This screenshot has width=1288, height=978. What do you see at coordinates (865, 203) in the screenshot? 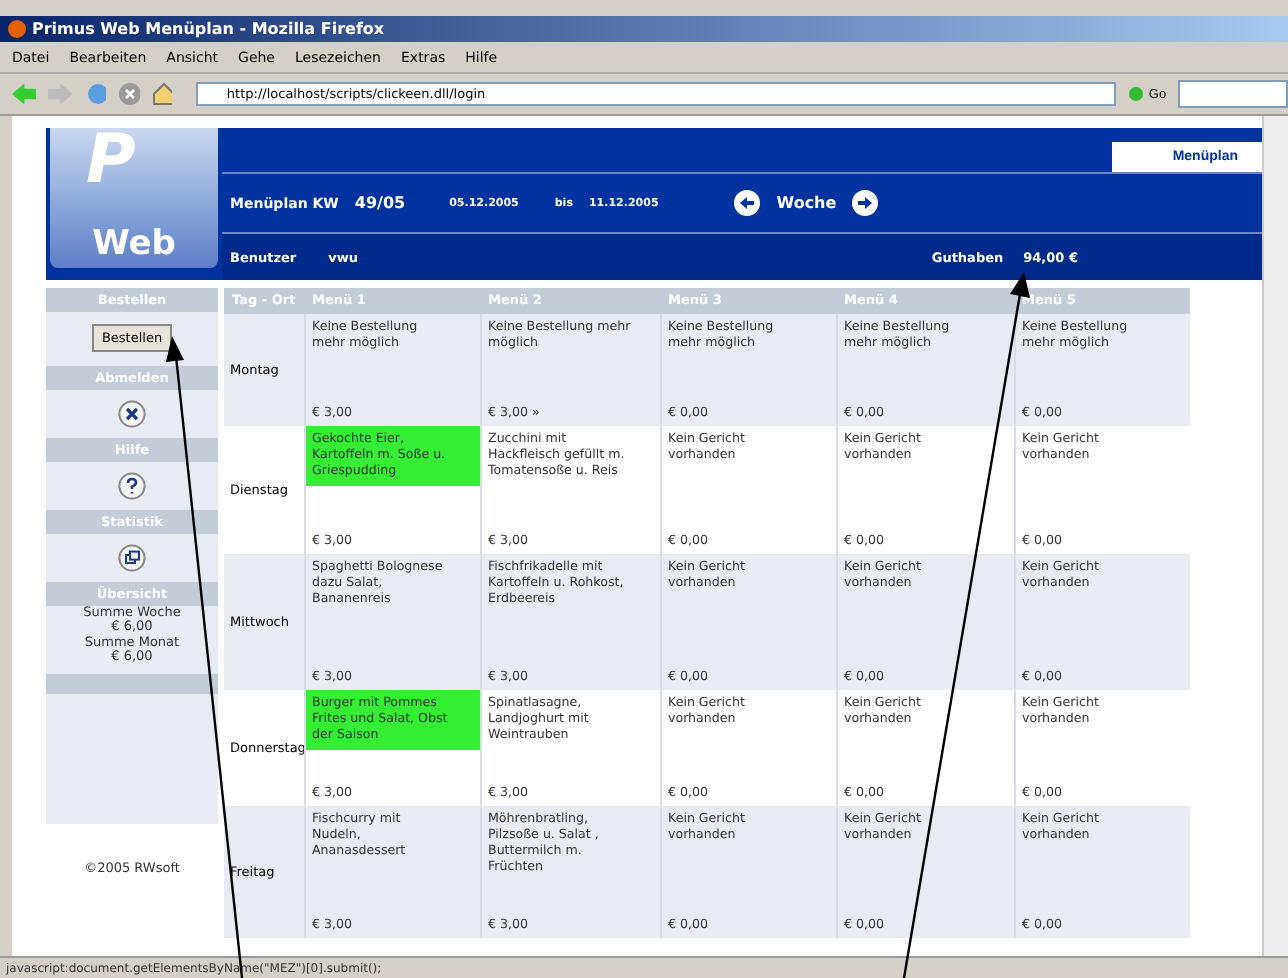
I see `next-week-icon` at bounding box center [865, 203].